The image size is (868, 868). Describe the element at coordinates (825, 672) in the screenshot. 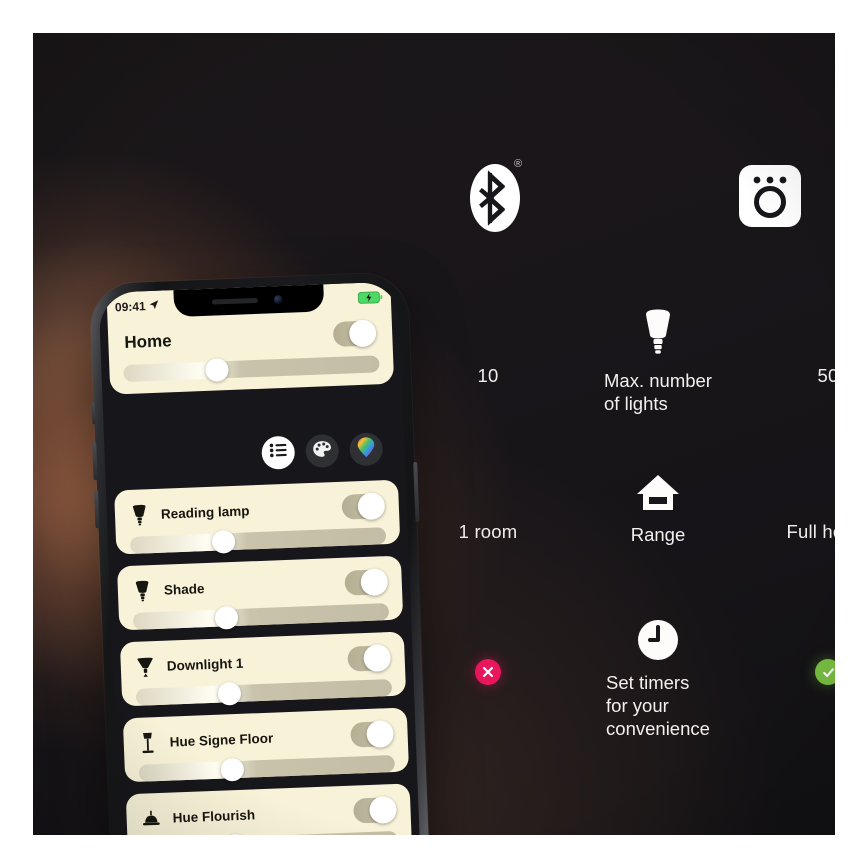

I see `check-badge-icon` at that location.